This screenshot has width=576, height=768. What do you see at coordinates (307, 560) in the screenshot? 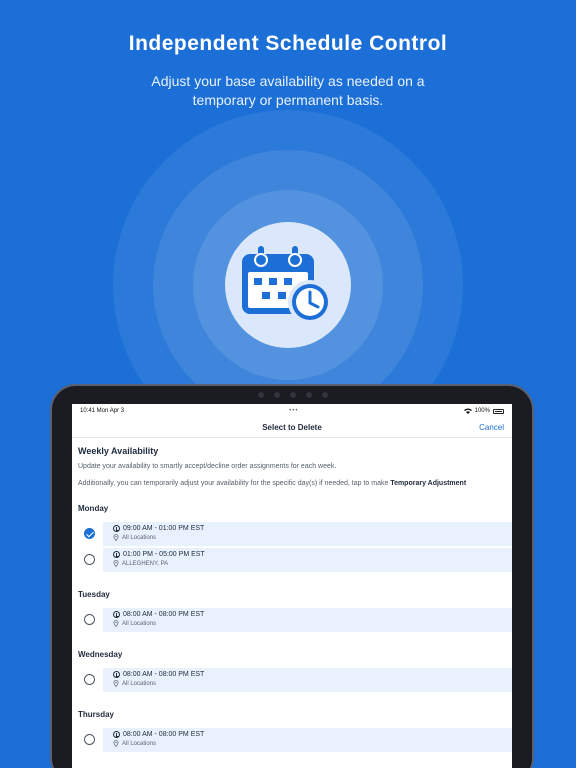
I see `slot-card: 01:00 PM - 05:00 PM EST ALLEGHENY, PA` at bounding box center [307, 560].